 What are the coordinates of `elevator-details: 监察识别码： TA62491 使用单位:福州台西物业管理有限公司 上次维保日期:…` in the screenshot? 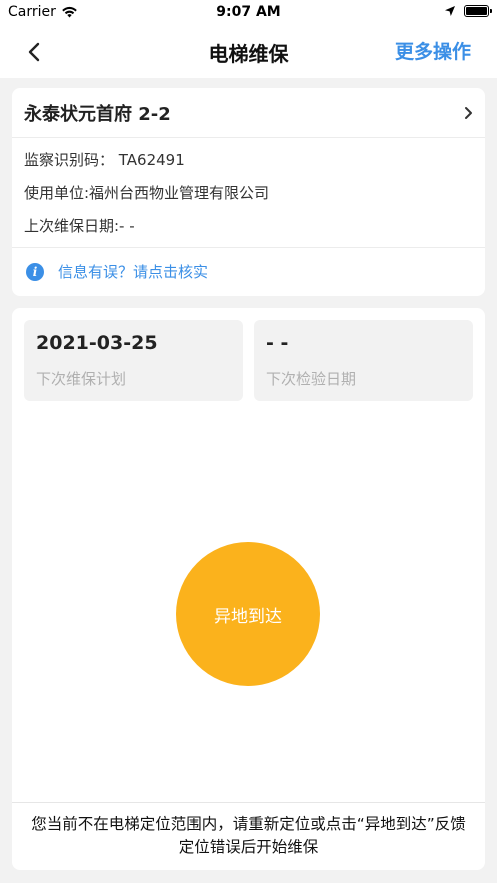 It's located at (248, 193).